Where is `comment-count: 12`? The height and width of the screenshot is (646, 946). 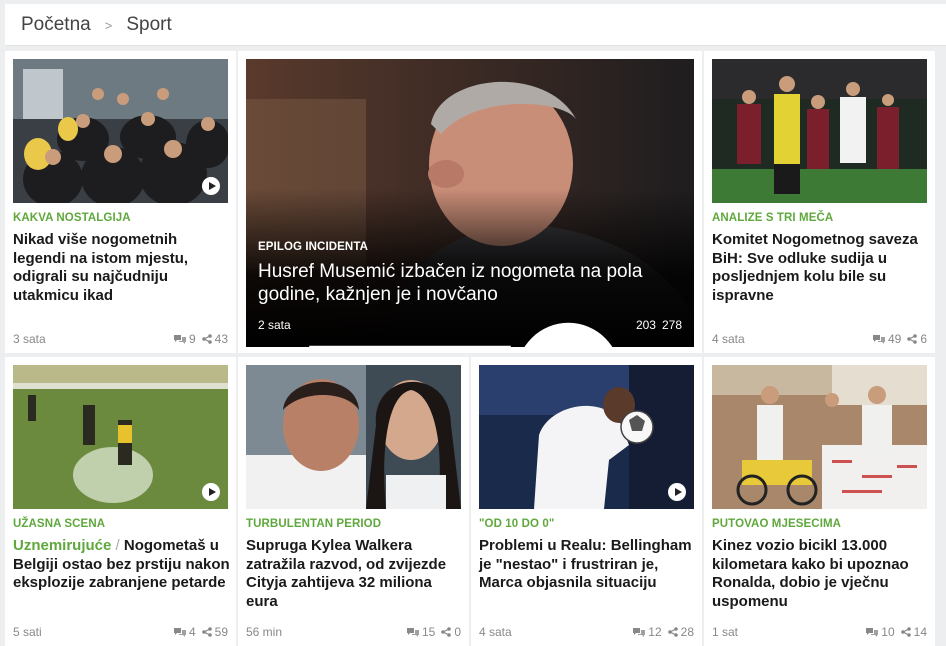
comment-count: 12 is located at coordinates (647, 632).